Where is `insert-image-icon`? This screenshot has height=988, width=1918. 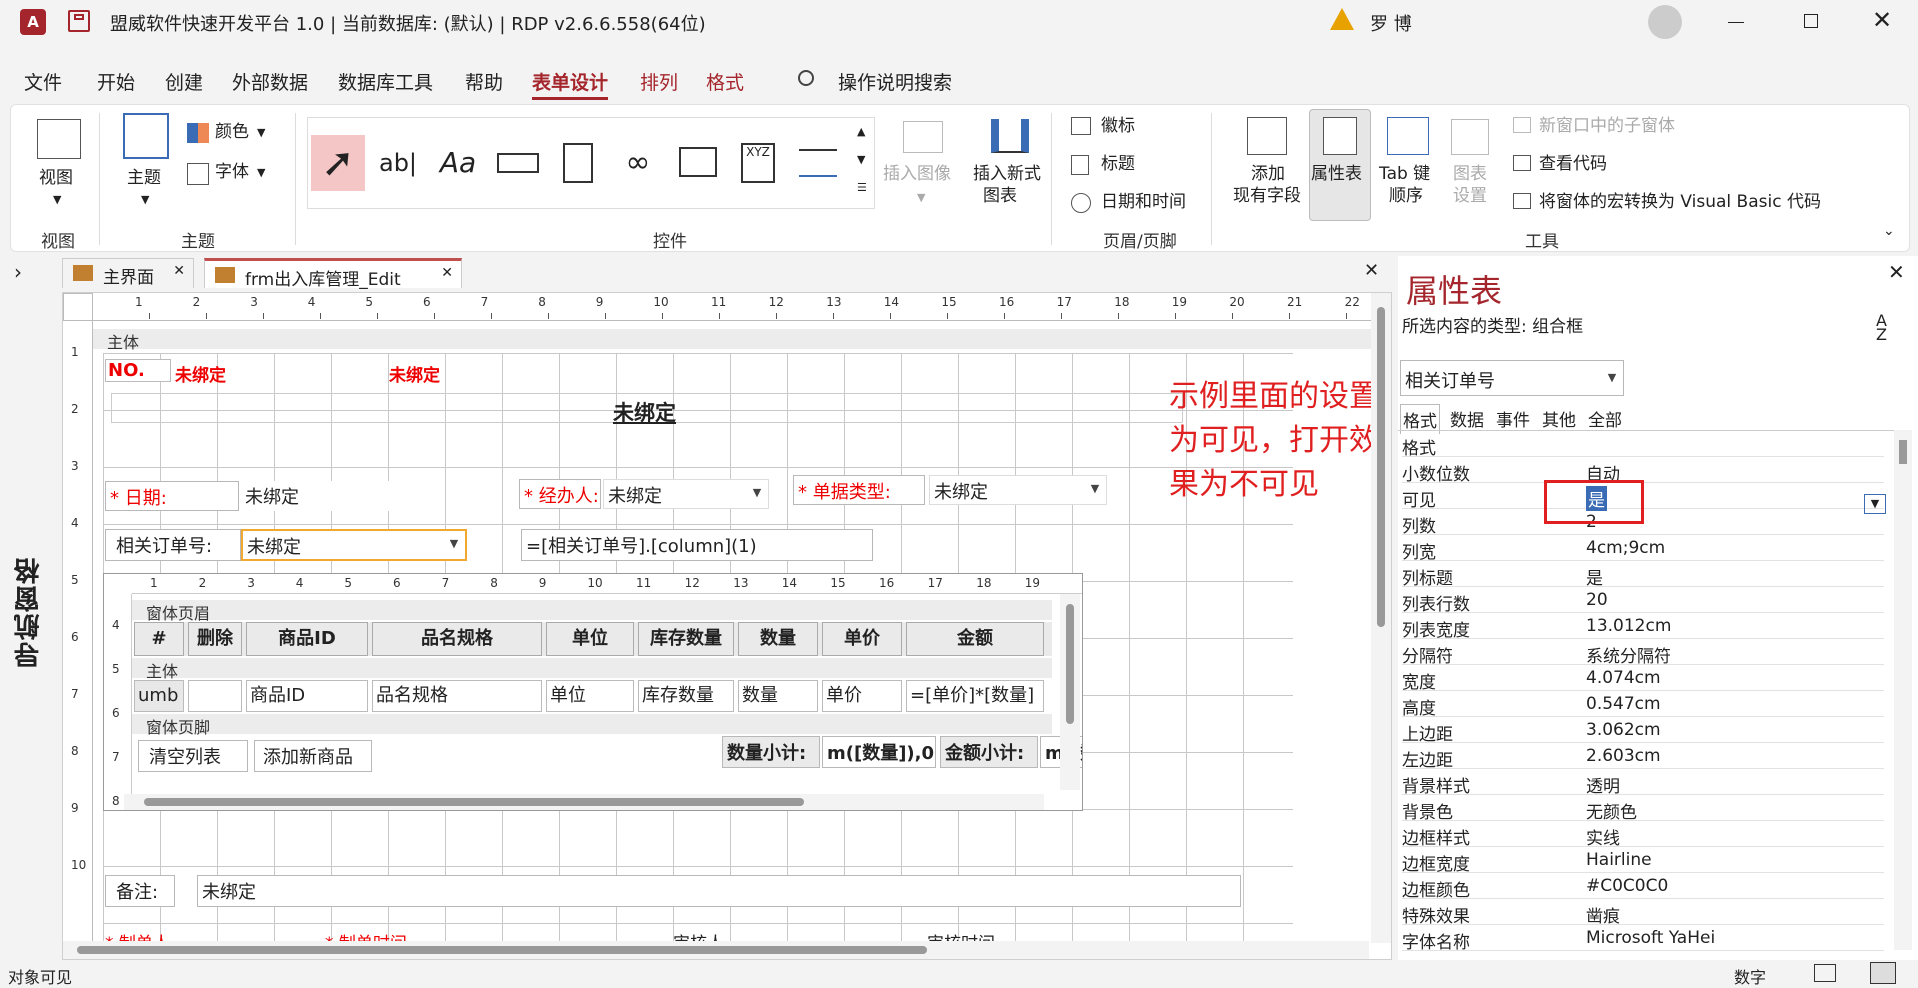
insert-image-icon is located at coordinates (923, 137).